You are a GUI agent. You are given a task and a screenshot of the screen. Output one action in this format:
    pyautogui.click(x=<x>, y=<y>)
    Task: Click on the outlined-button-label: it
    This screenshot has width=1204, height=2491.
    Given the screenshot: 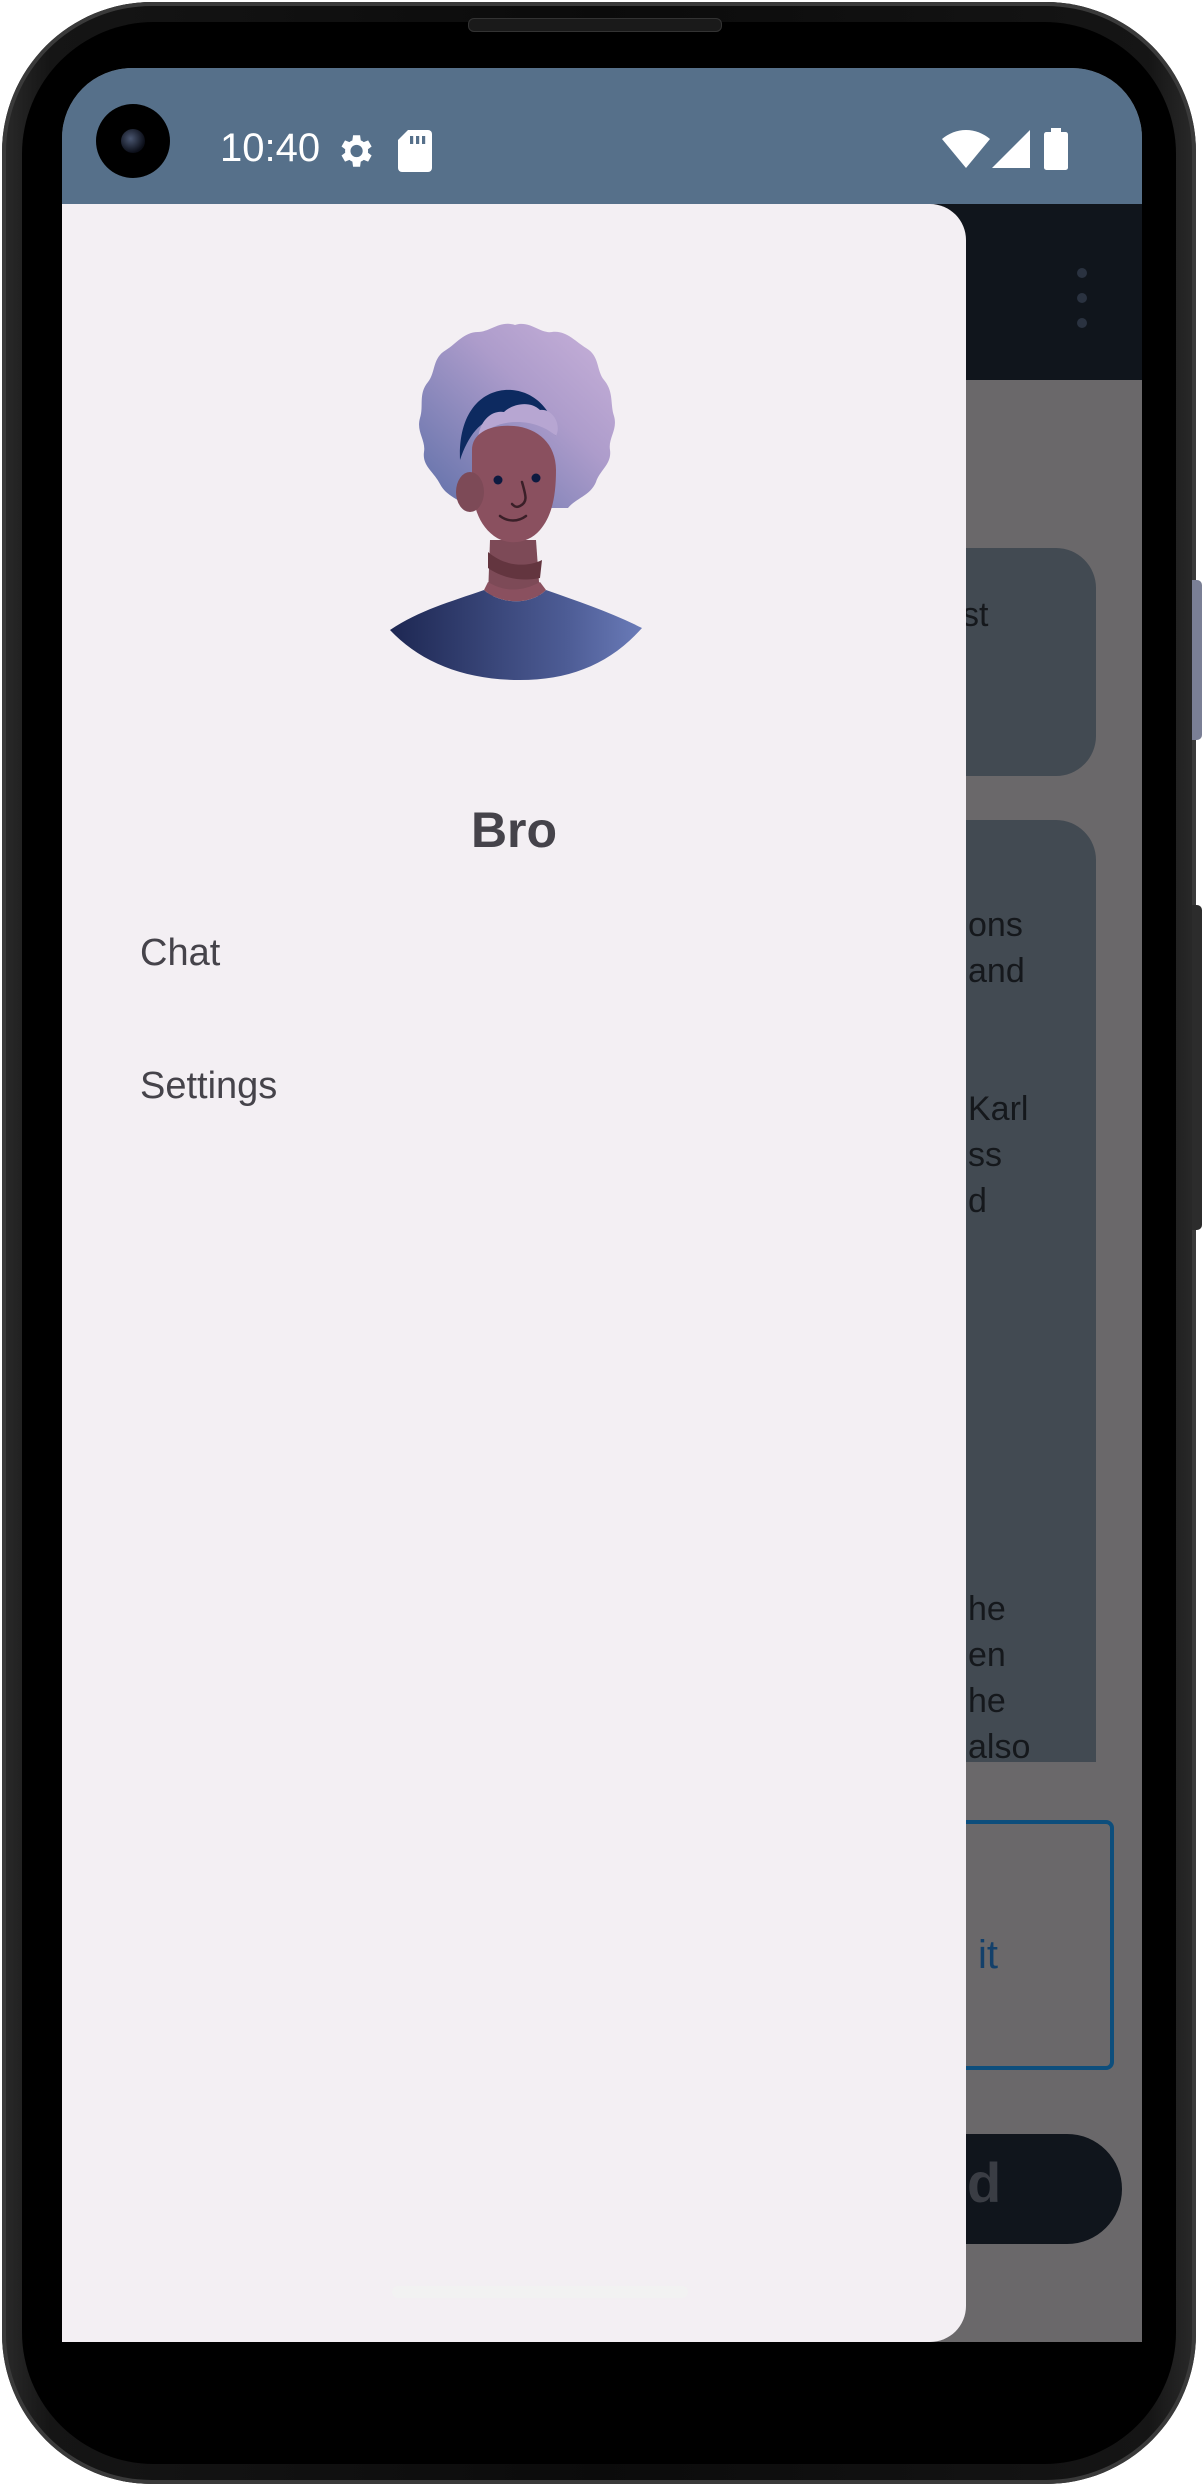 What is the action you would take?
    pyautogui.click(x=988, y=1955)
    